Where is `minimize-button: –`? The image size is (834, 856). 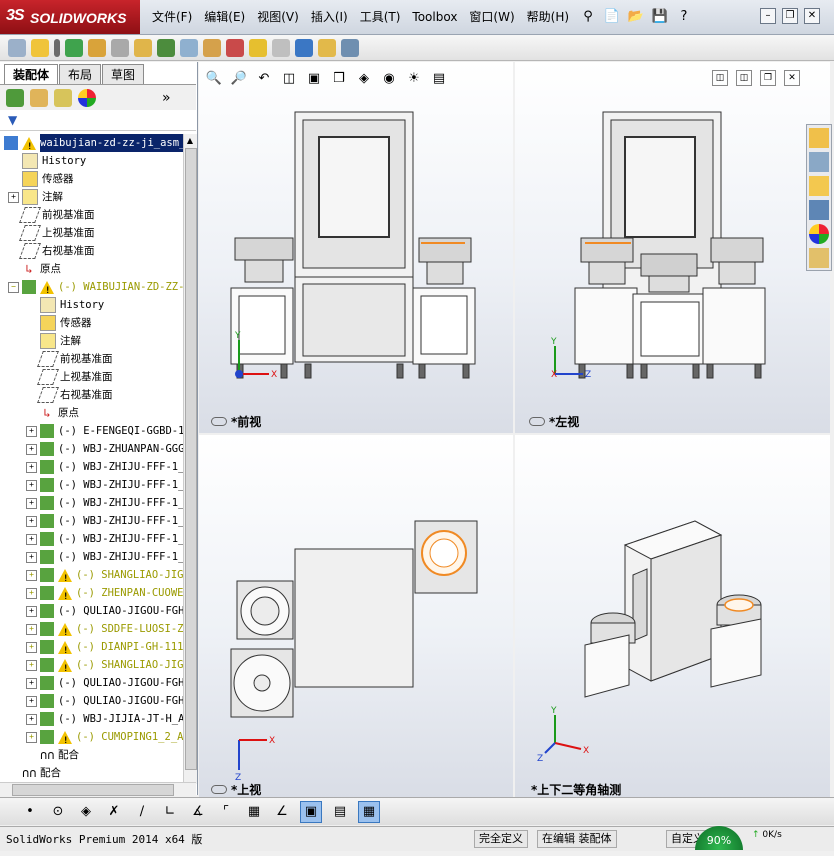 minimize-button: – is located at coordinates (768, 16).